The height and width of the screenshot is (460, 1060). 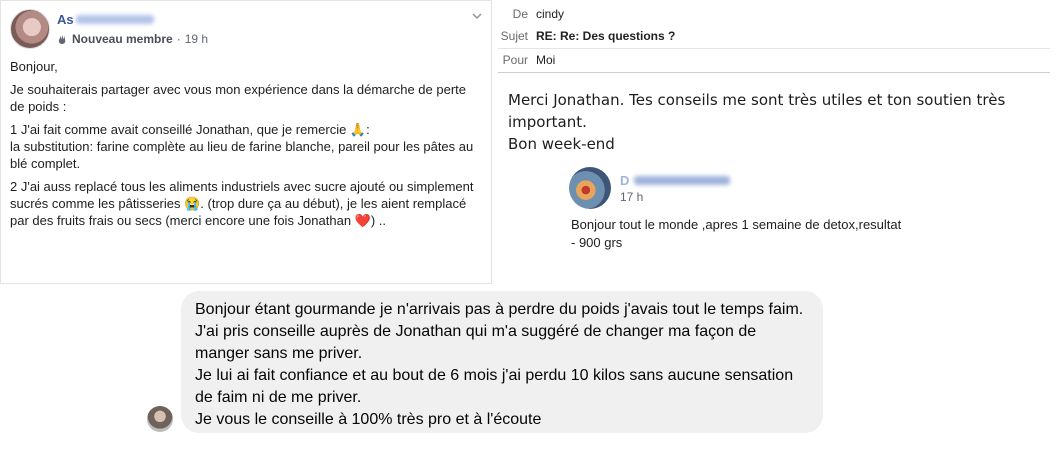 I want to click on from-label: De, so click(x=520, y=14).